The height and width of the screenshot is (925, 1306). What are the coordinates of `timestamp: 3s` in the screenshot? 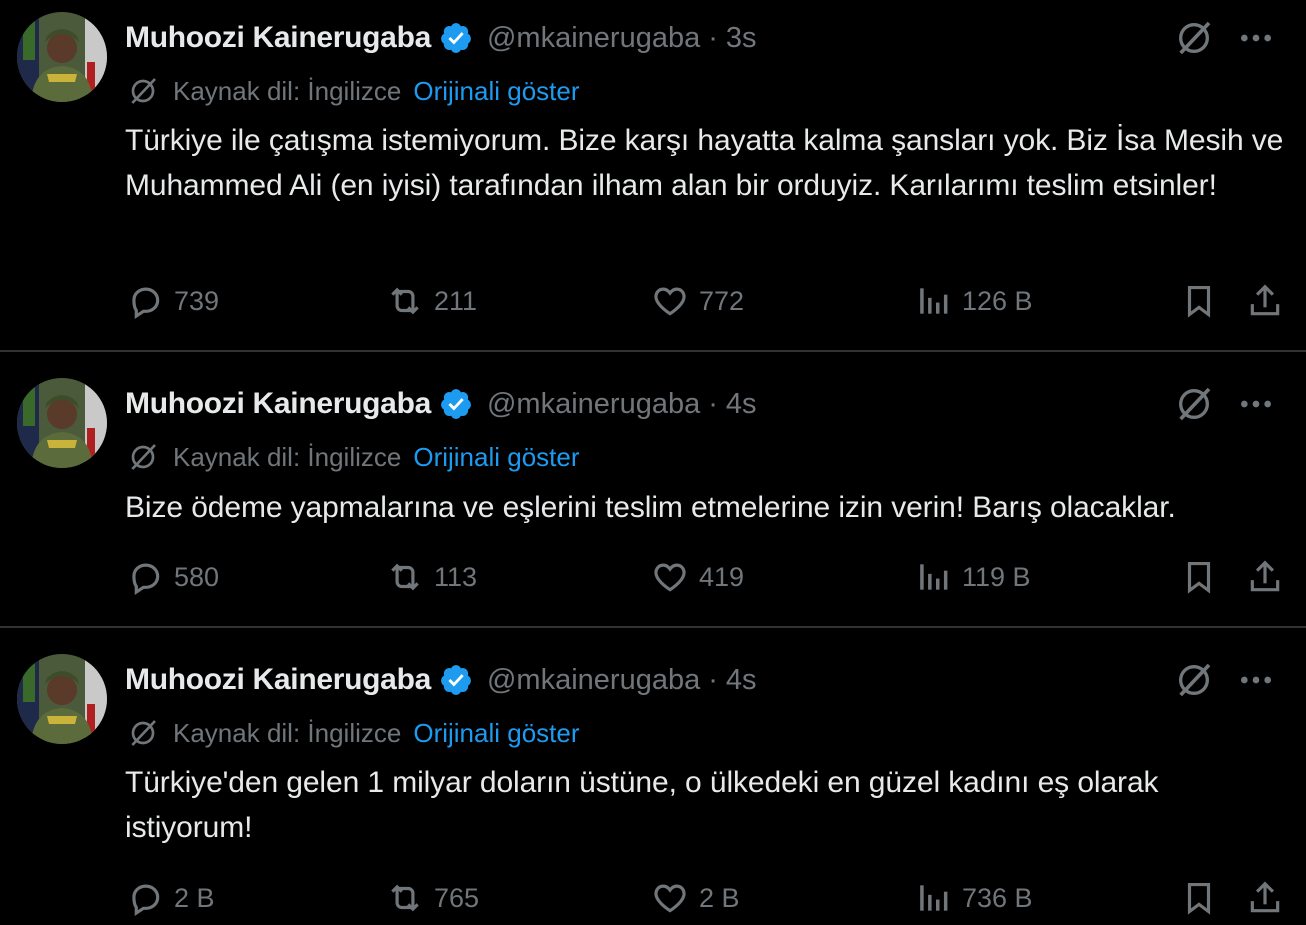 It's located at (741, 38).